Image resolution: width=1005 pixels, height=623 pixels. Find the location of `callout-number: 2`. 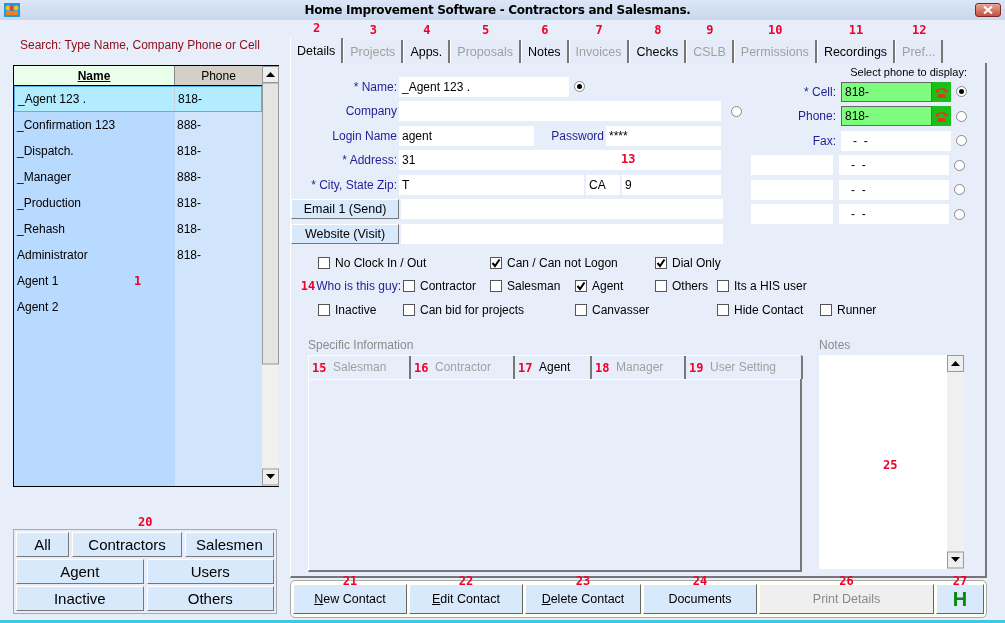

callout-number: 2 is located at coordinates (317, 28).